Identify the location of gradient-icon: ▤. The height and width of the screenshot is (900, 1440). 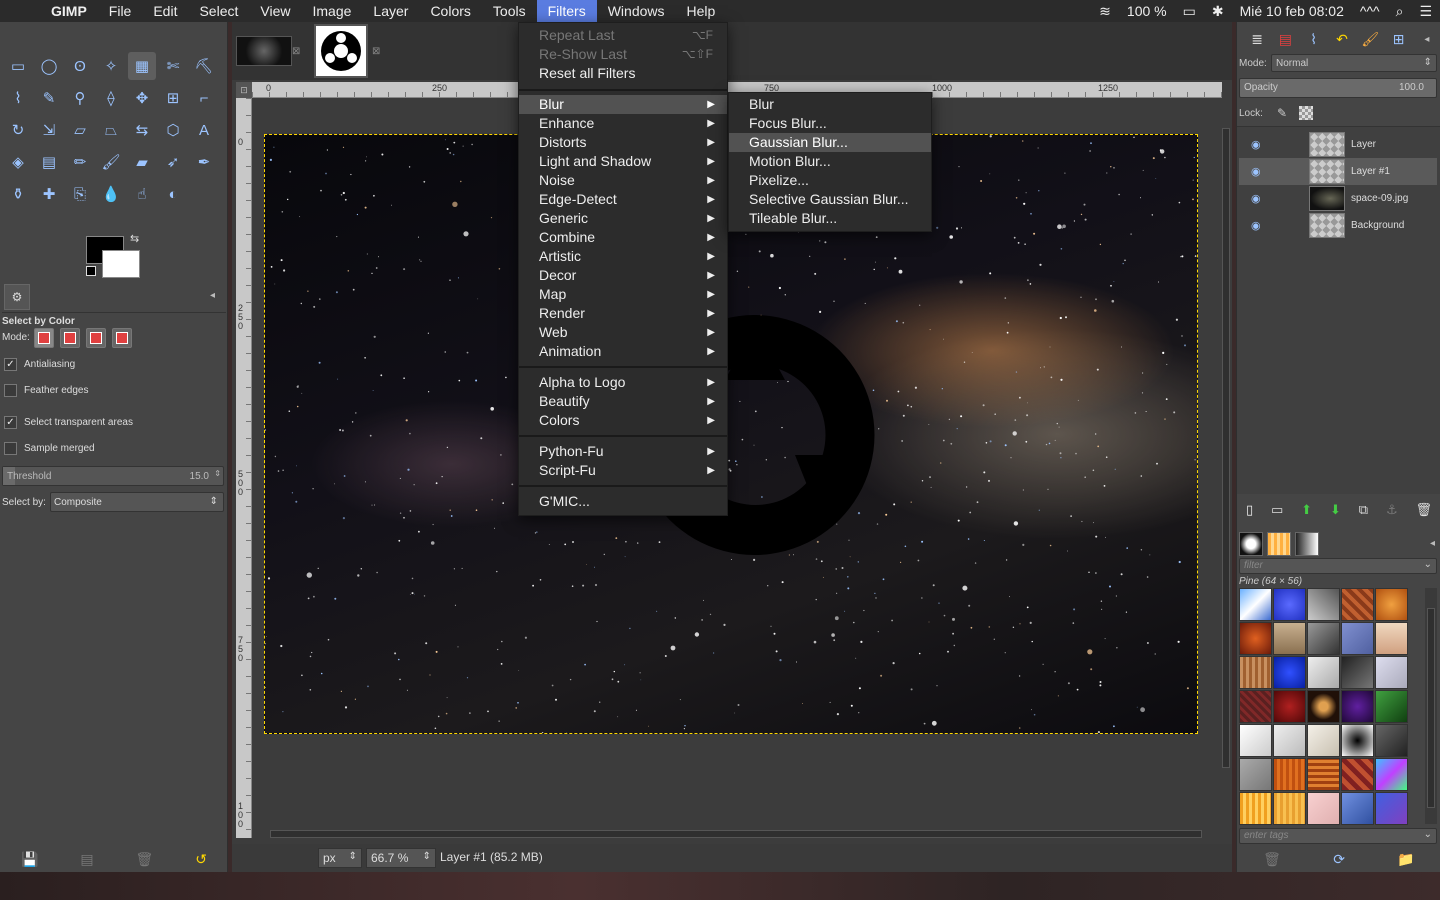
(49, 162).